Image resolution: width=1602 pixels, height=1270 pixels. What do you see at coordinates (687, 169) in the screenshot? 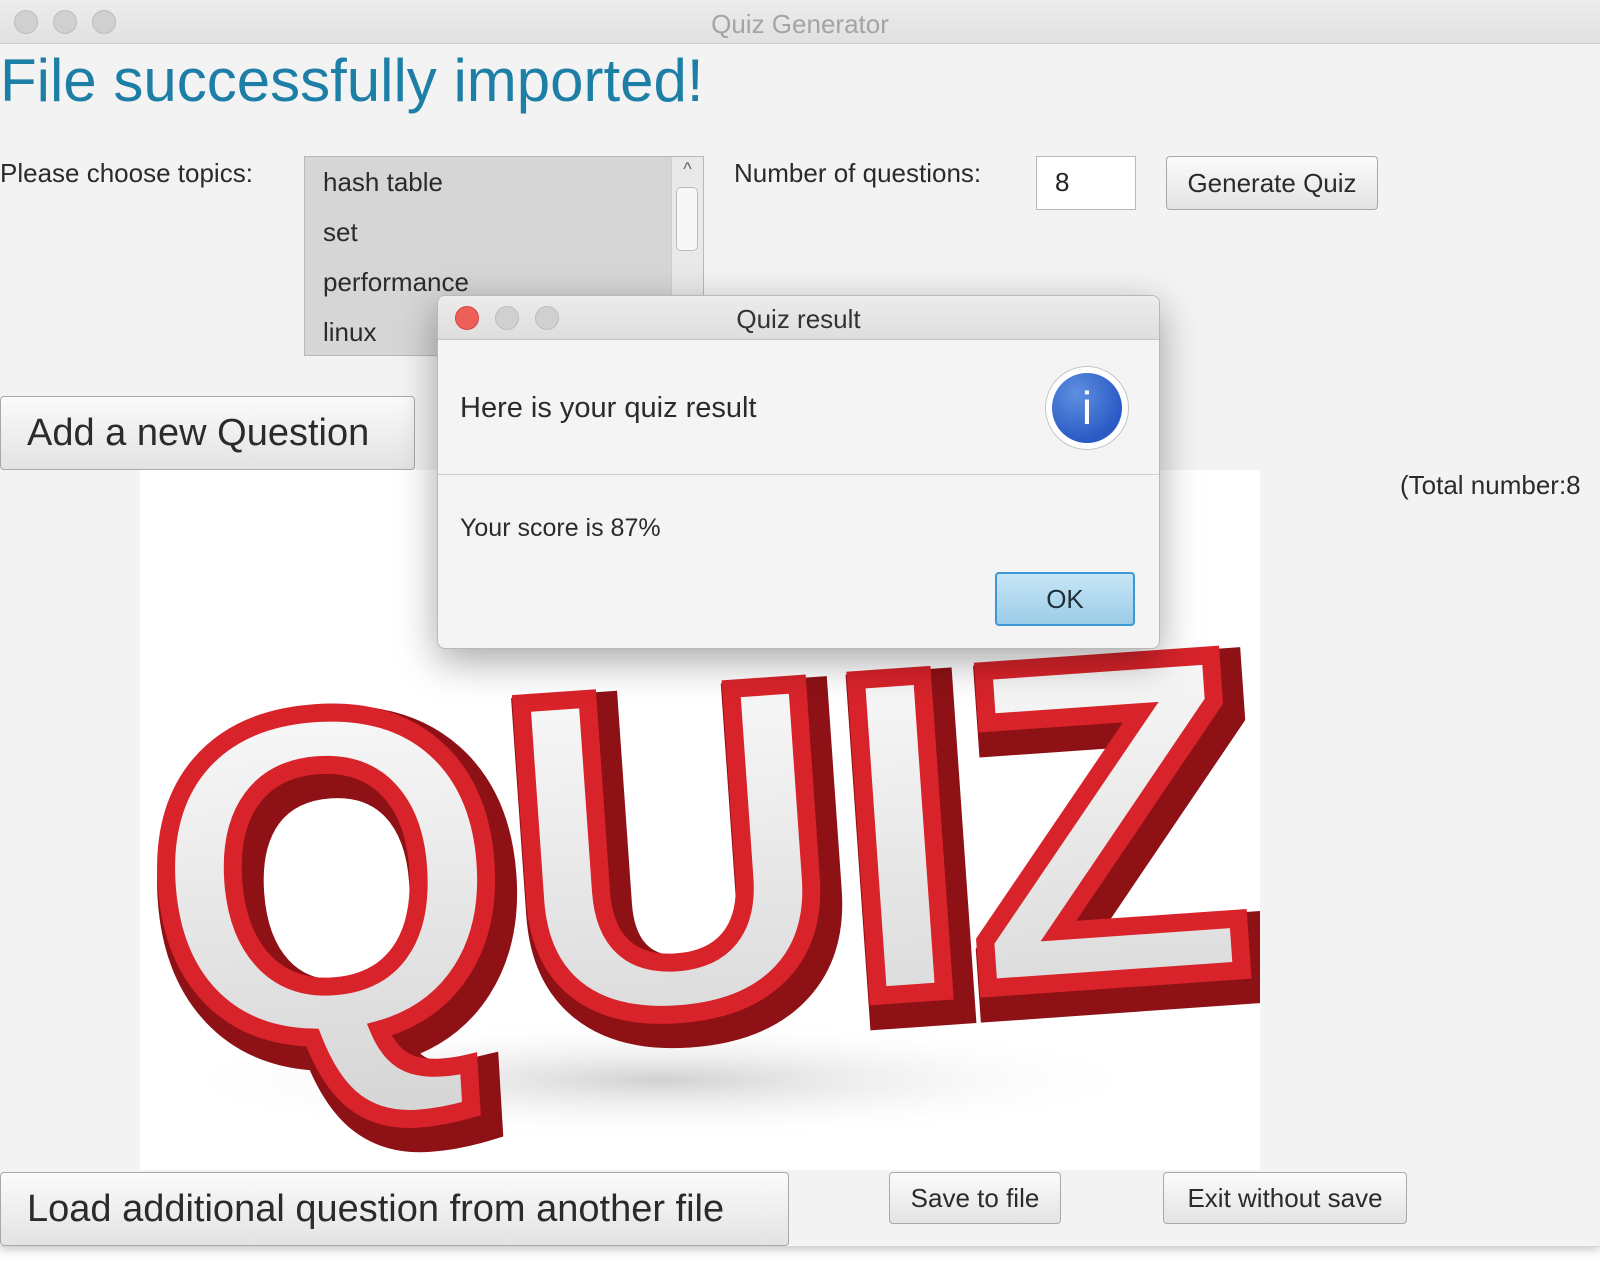
I see `scroll-up-icon: ^` at bounding box center [687, 169].